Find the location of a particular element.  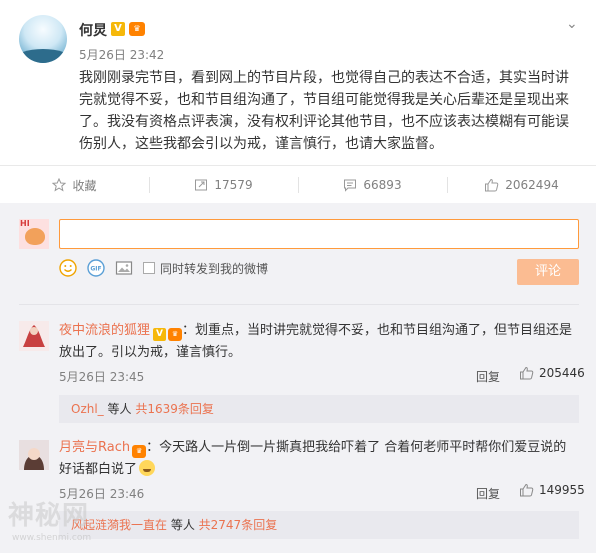

sub-replies-box: Ozhl_ 等人 共1639条回复 is located at coordinates (319, 409).